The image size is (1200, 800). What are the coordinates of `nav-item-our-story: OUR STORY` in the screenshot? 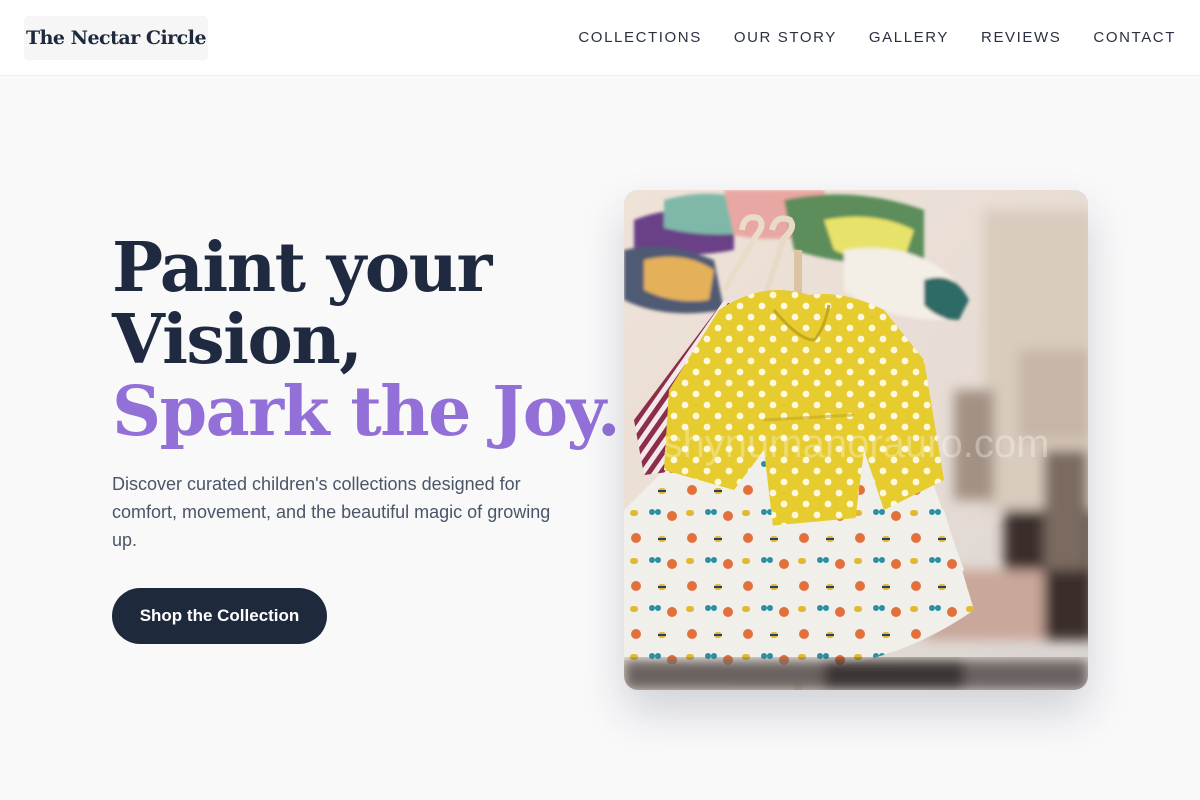 It's located at (785, 37).